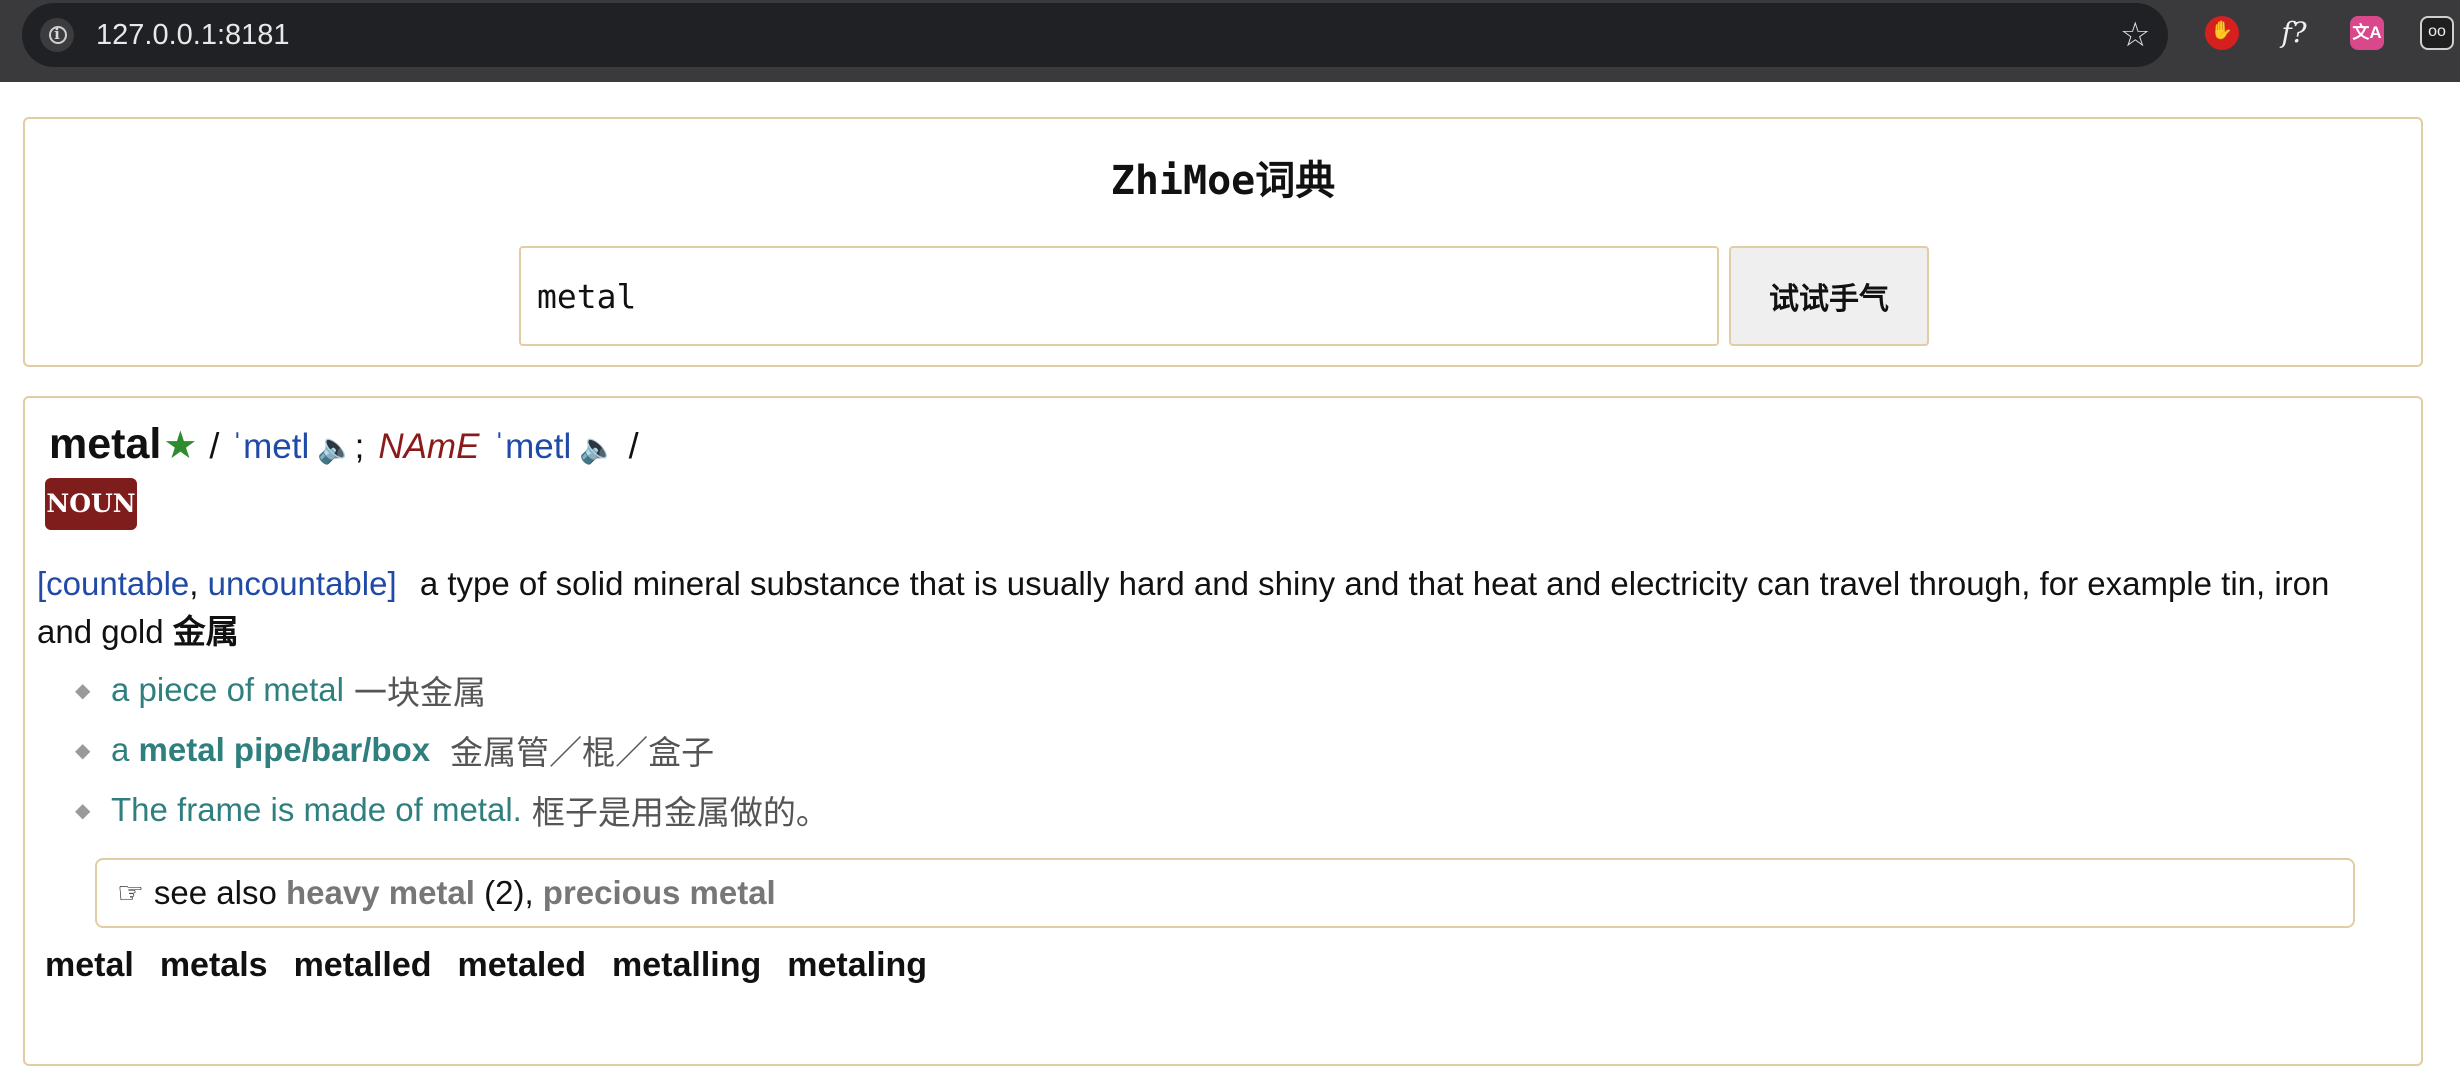 This screenshot has height=1088, width=2460. I want to click on example-zh: 一块金属, so click(419, 692).